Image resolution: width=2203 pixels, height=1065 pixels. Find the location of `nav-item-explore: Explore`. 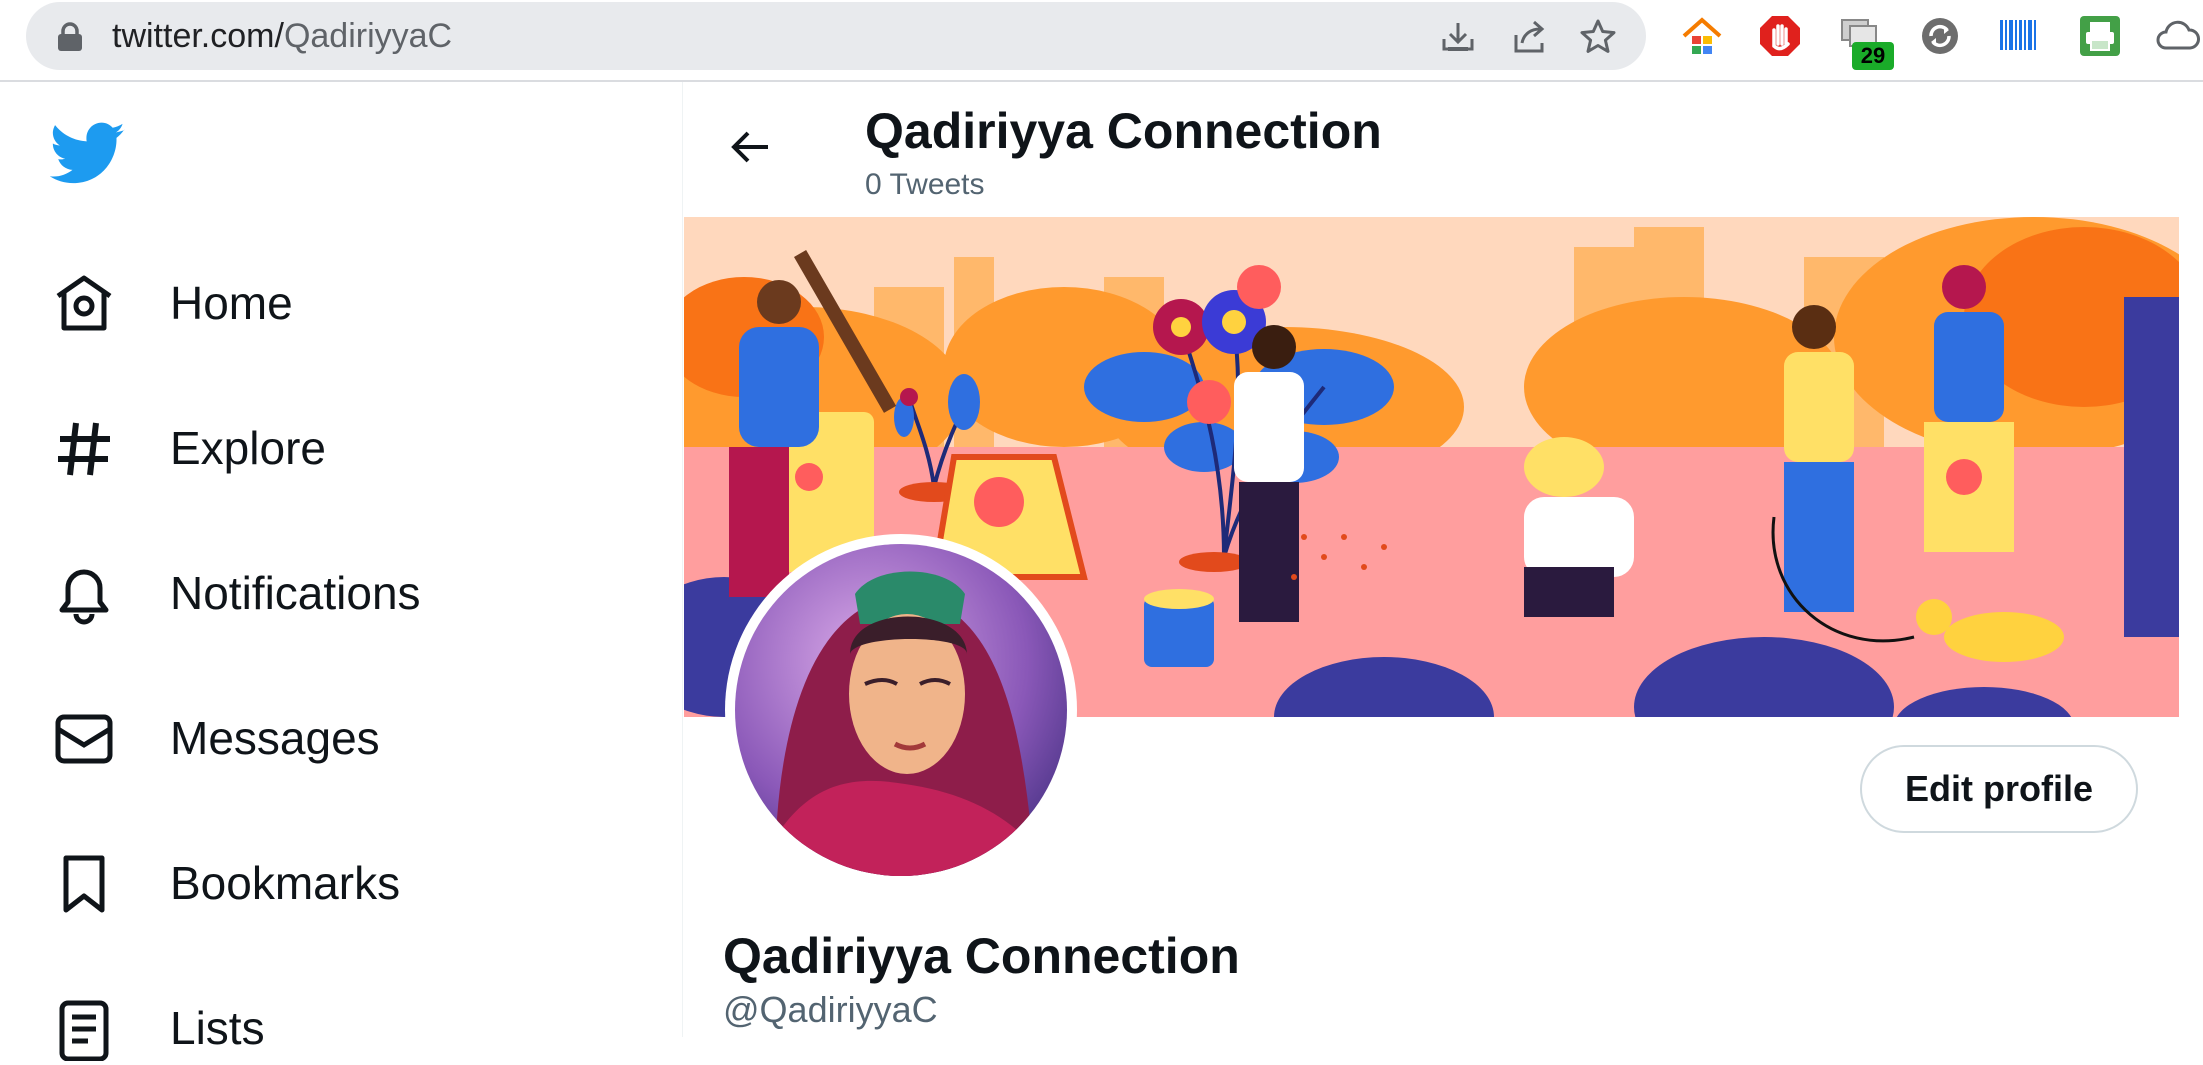

nav-item-explore: Explore is located at coordinates (352, 445).